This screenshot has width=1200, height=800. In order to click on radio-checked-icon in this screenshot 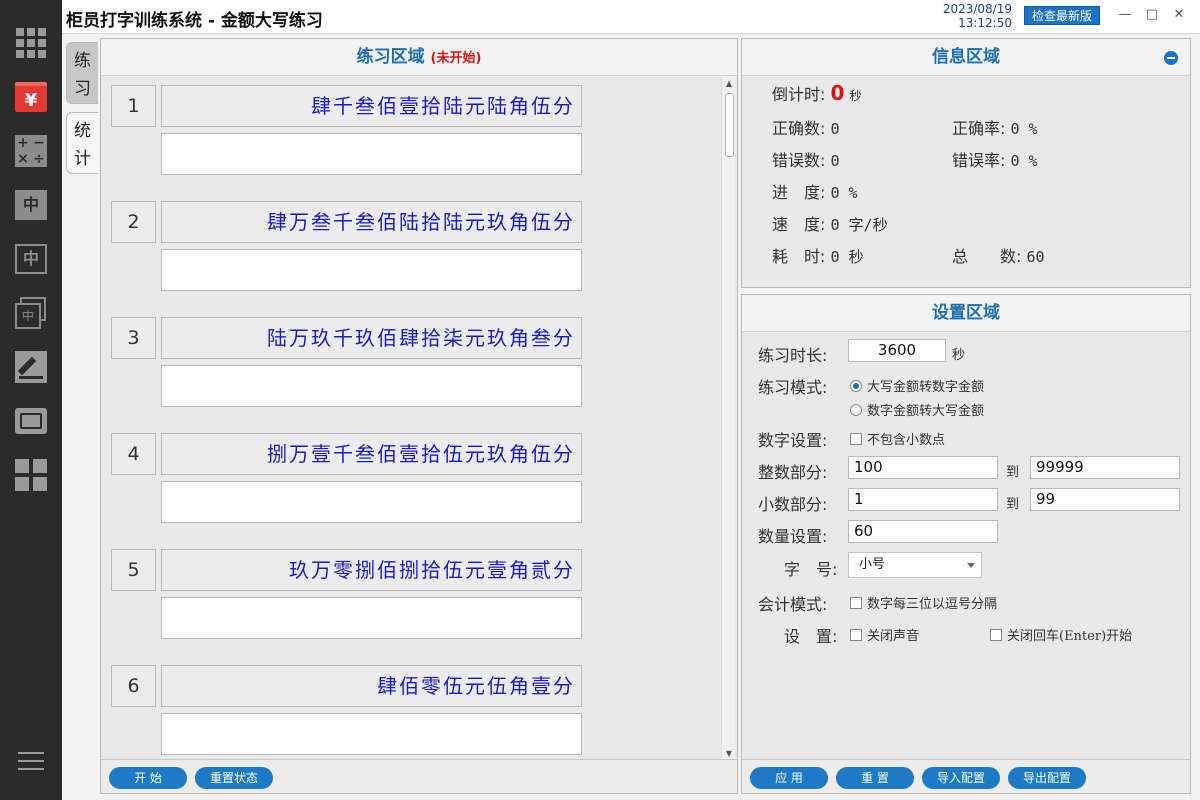, I will do `click(856, 386)`.